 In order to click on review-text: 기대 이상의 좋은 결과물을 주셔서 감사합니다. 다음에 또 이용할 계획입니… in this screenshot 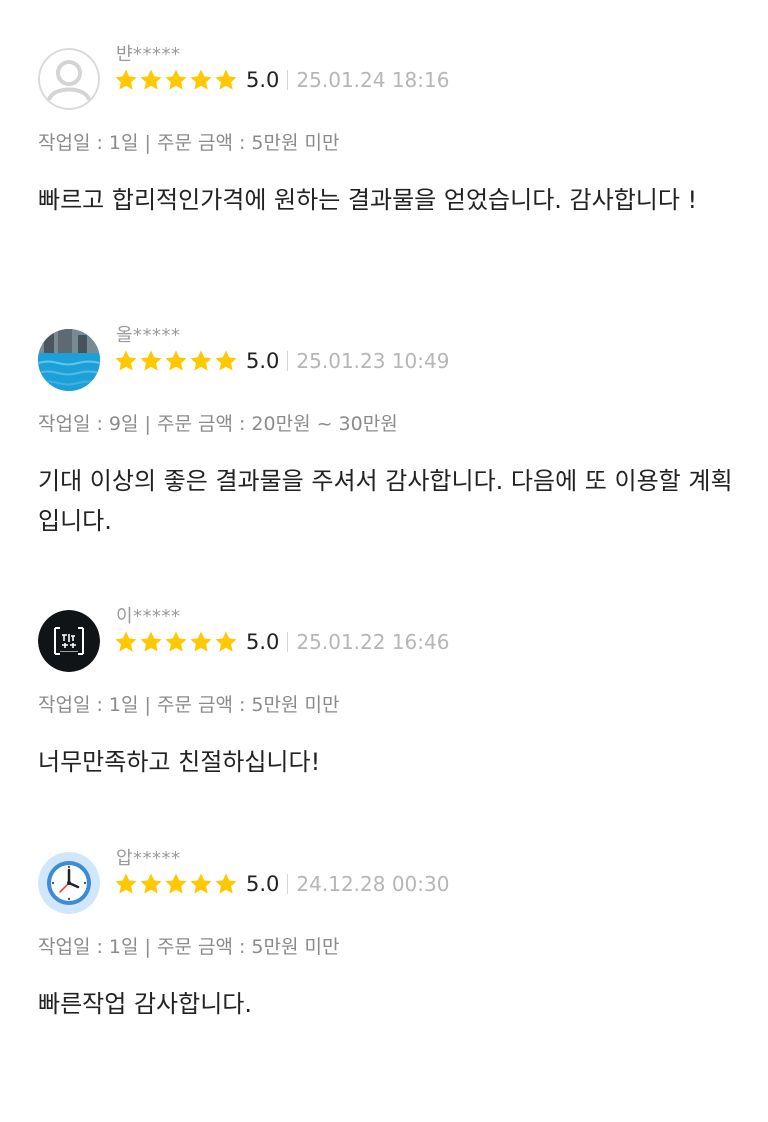, I will do `click(385, 501)`.